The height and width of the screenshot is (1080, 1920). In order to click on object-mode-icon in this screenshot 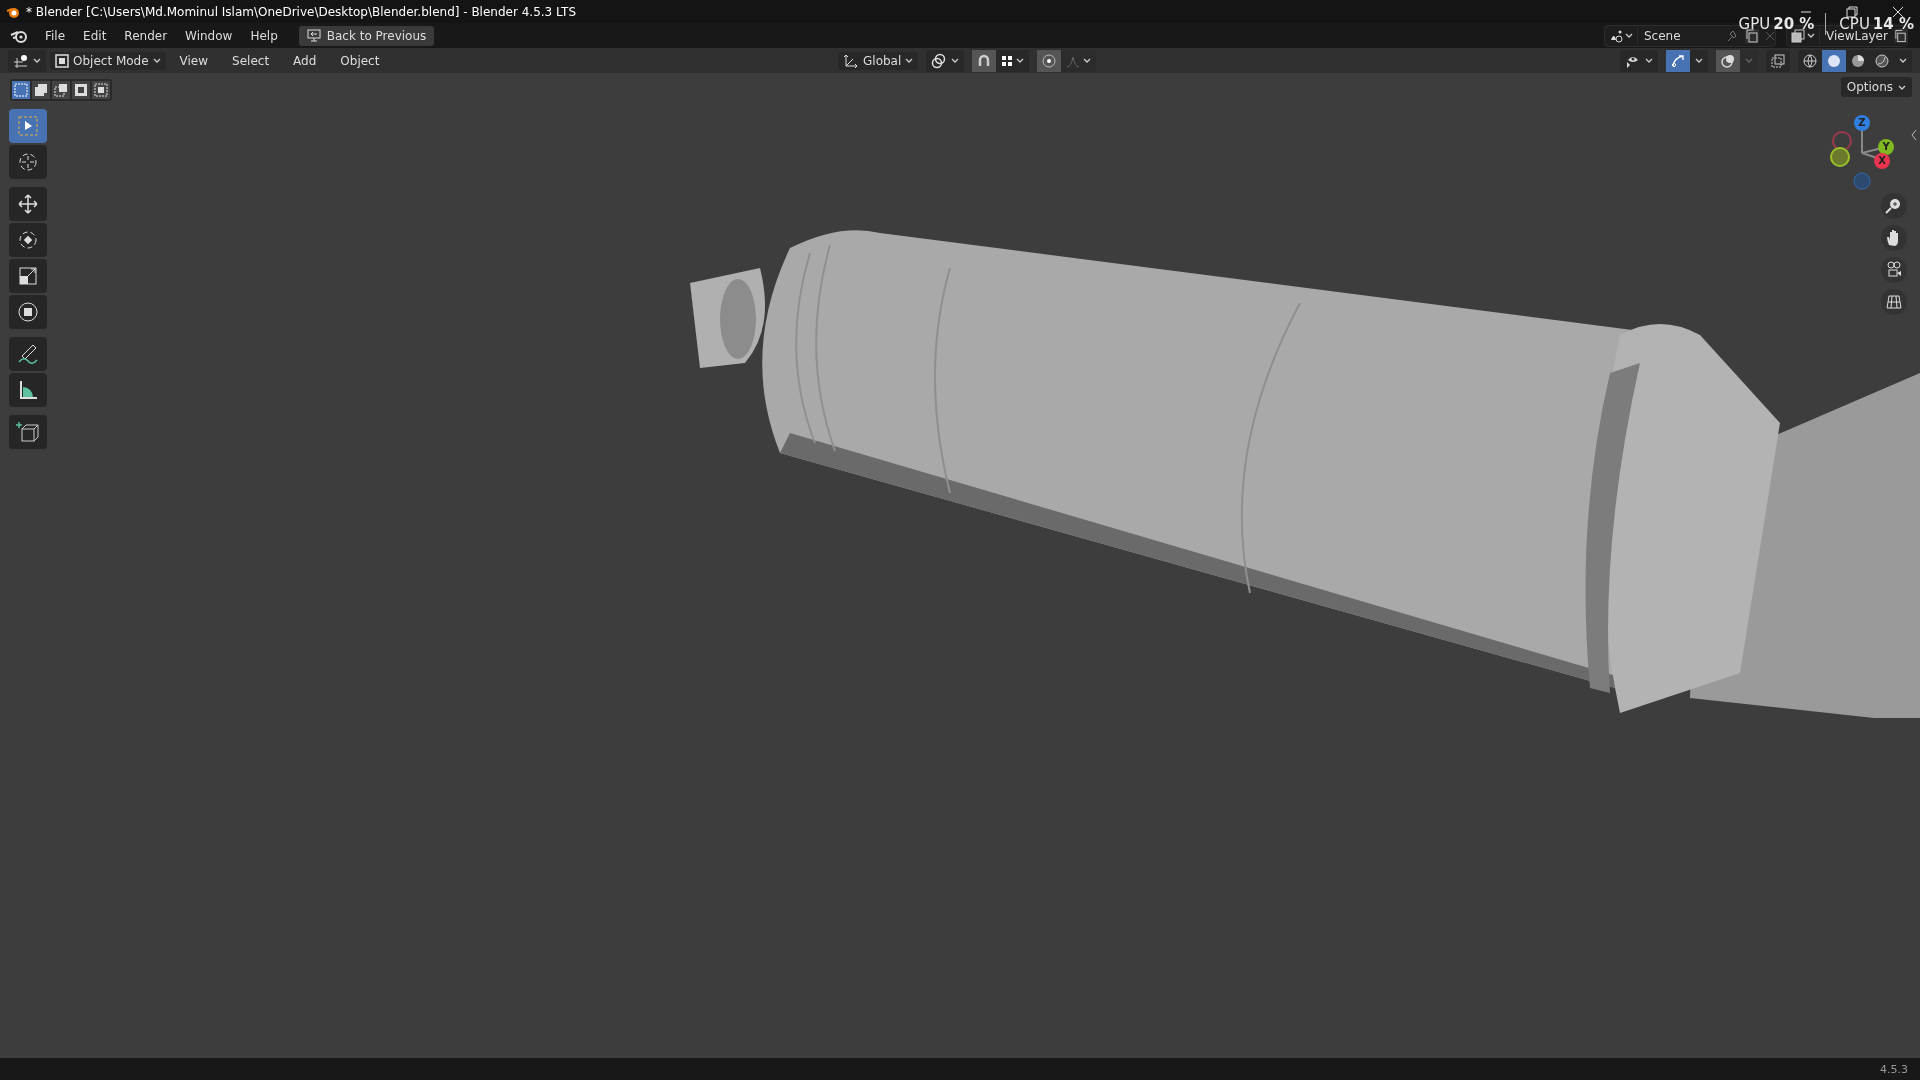, I will do `click(62, 60)`.